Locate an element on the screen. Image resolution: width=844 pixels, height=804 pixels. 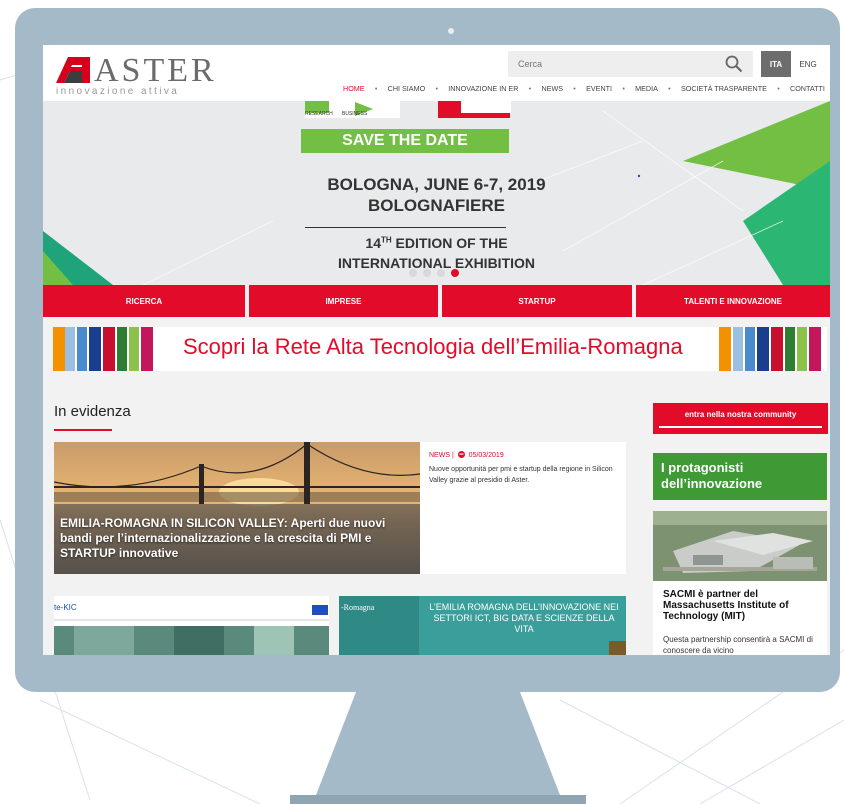
nav-societa-trasparente: SOCIETÀ TRASPARENTE is located at coordinates (724, 88).